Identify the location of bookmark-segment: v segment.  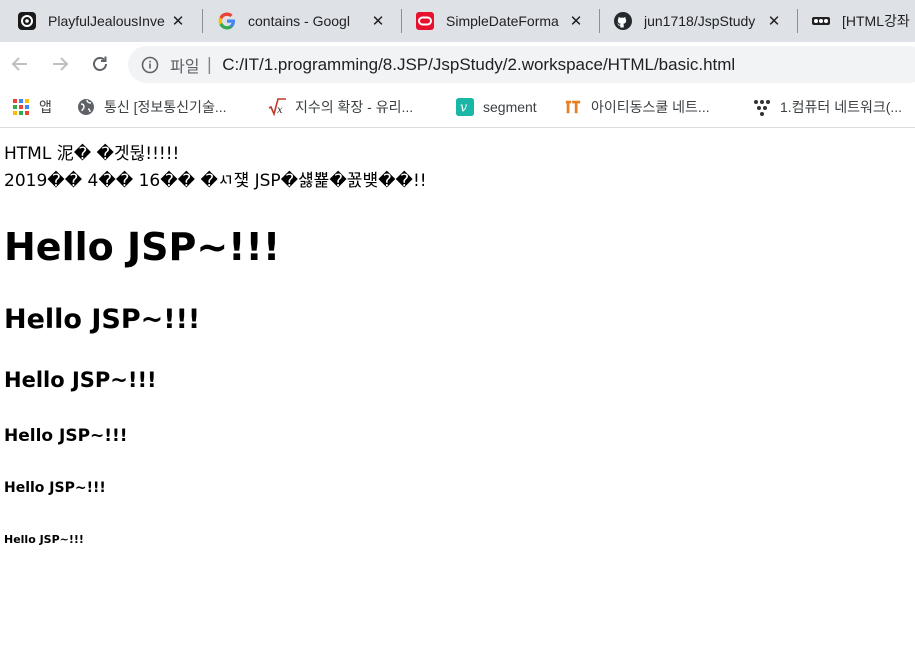
(496, 107).